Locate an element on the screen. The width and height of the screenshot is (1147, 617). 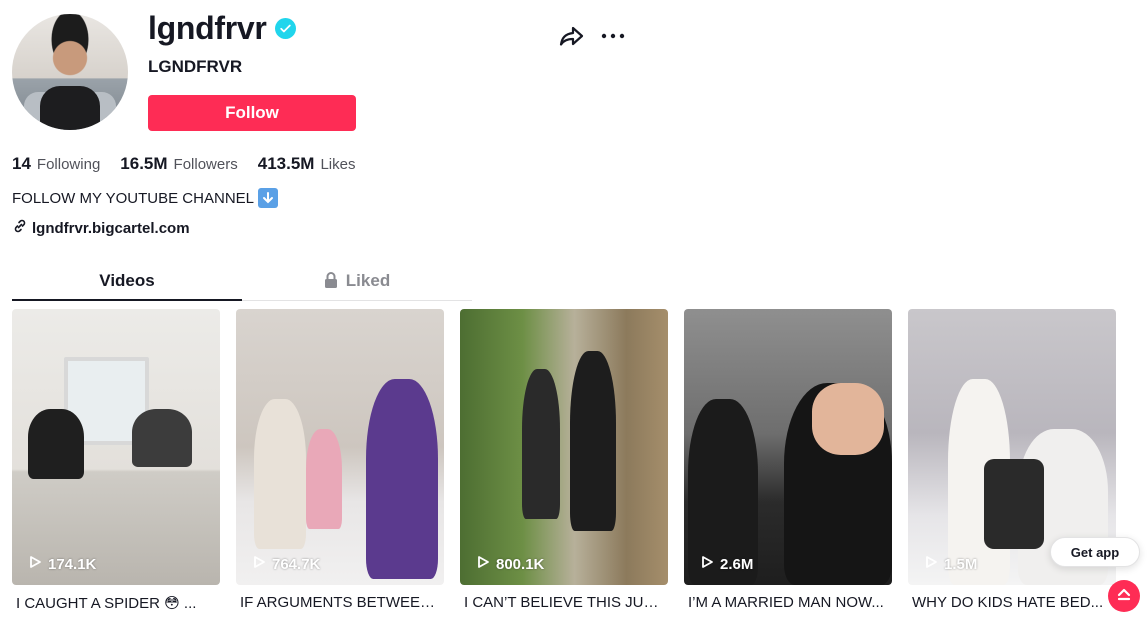
followers-label: Followers is located at coordinates (205, 164).